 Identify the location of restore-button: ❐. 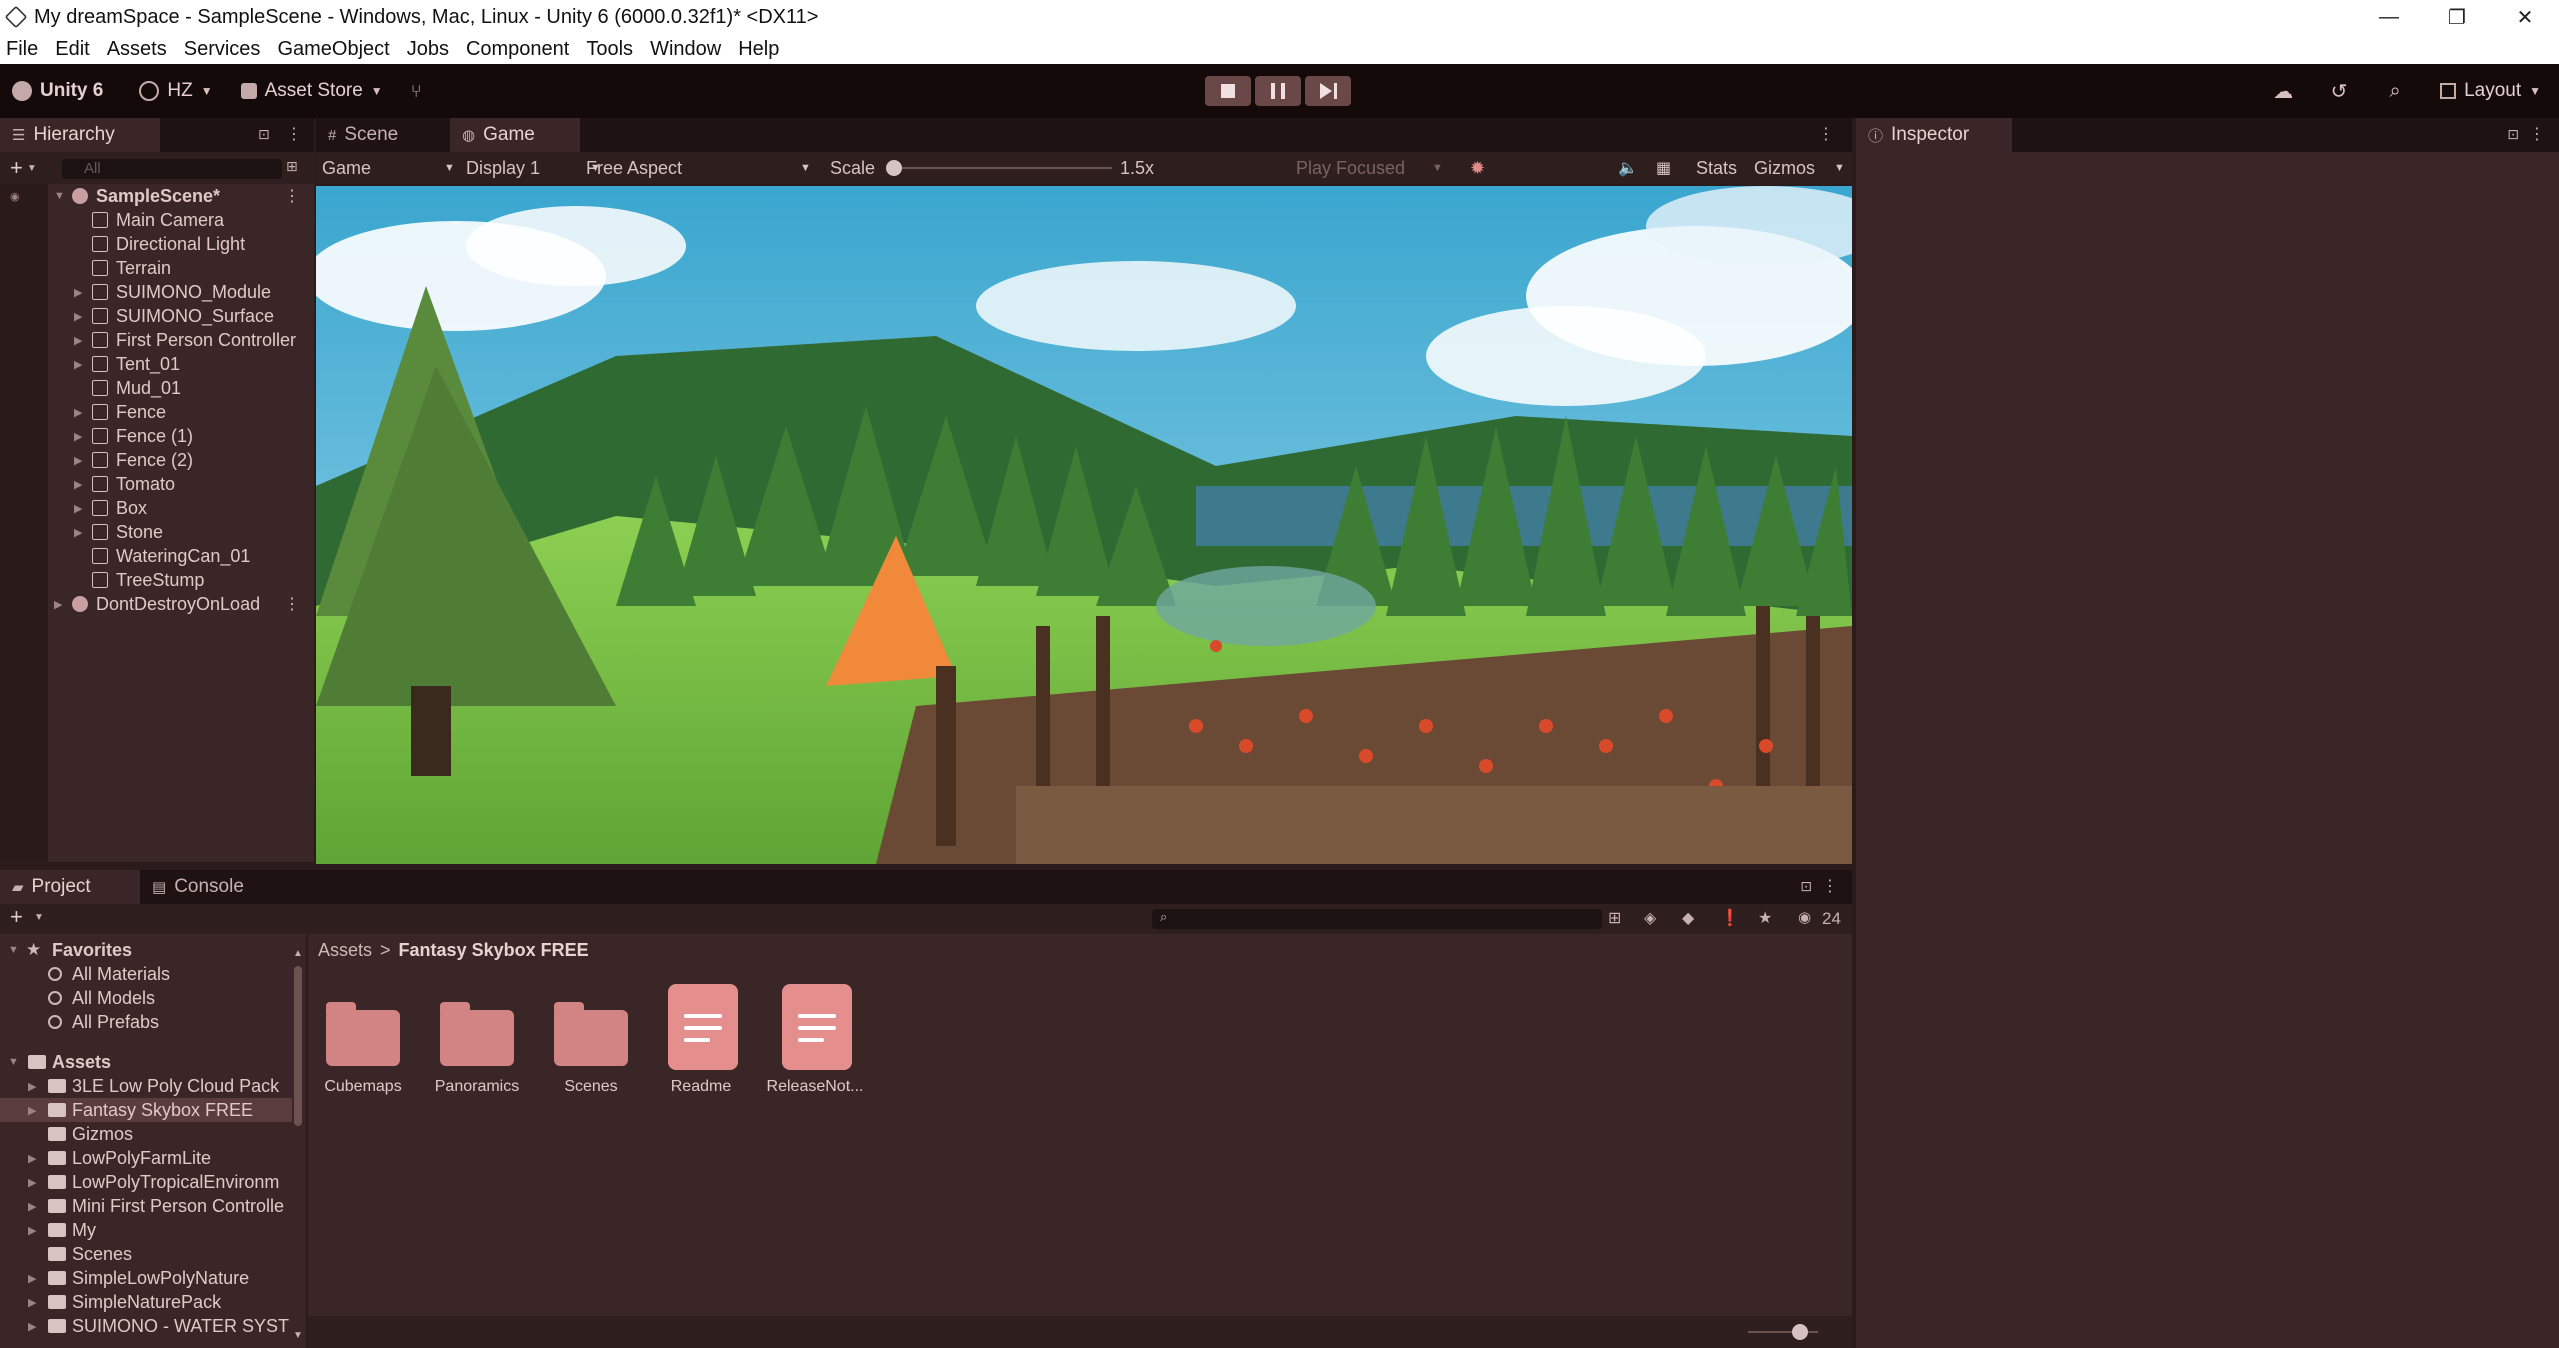
(2457, 17).